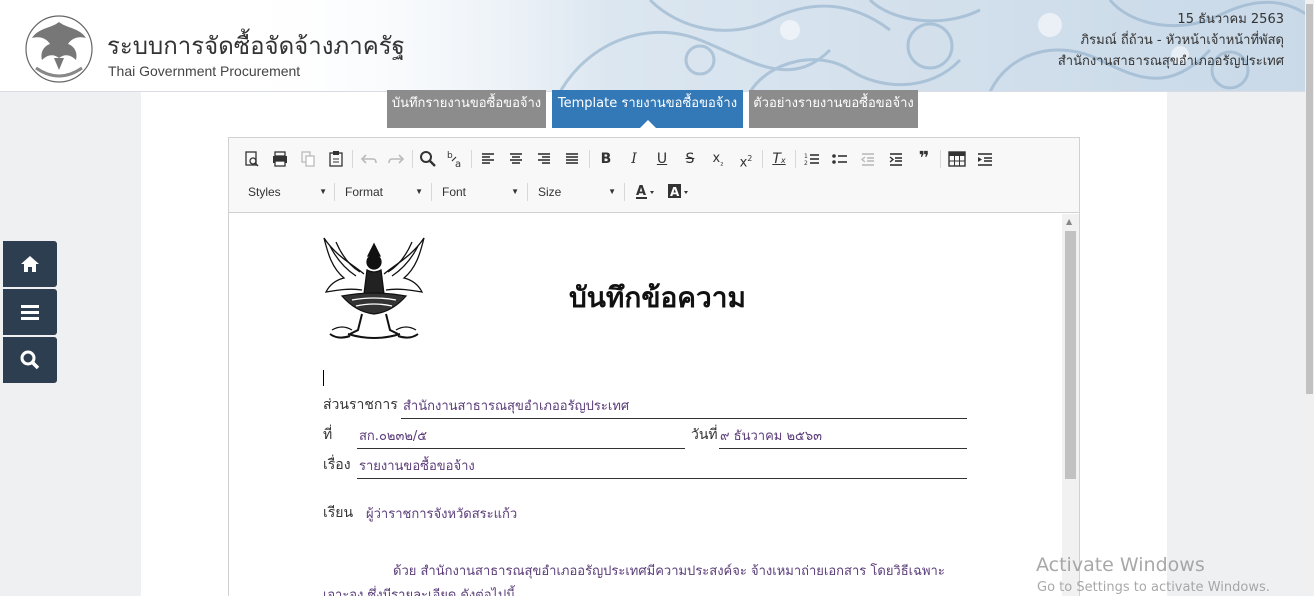 The width and height of the screenshot is (1314, 596). Describe the element at coordinates (1069, 221) in the screenshot. I see `scroll-up-arrow-icon: ▲` at that location.